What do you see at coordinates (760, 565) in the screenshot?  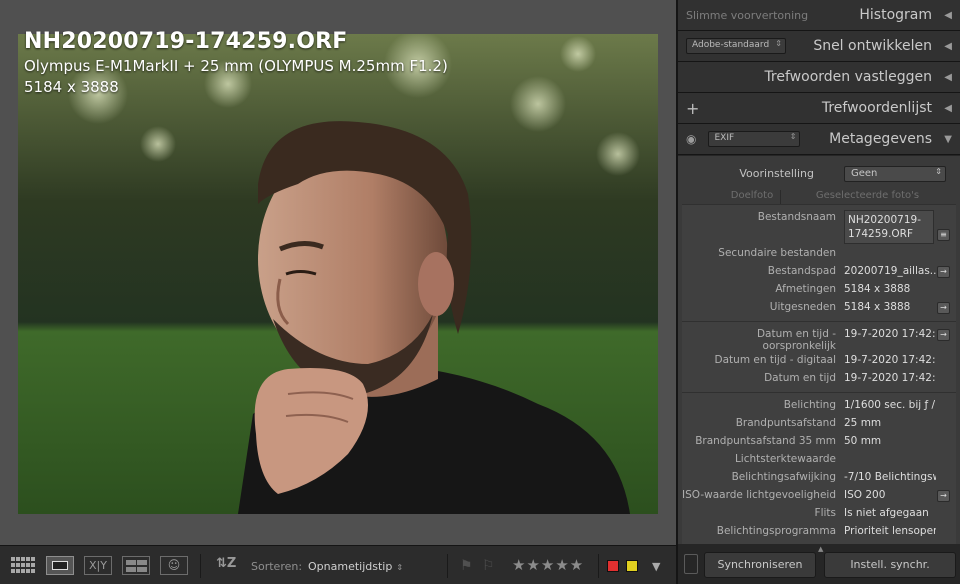 I see `sync-button: Synchroniseren` at bounding box center [760, 565].